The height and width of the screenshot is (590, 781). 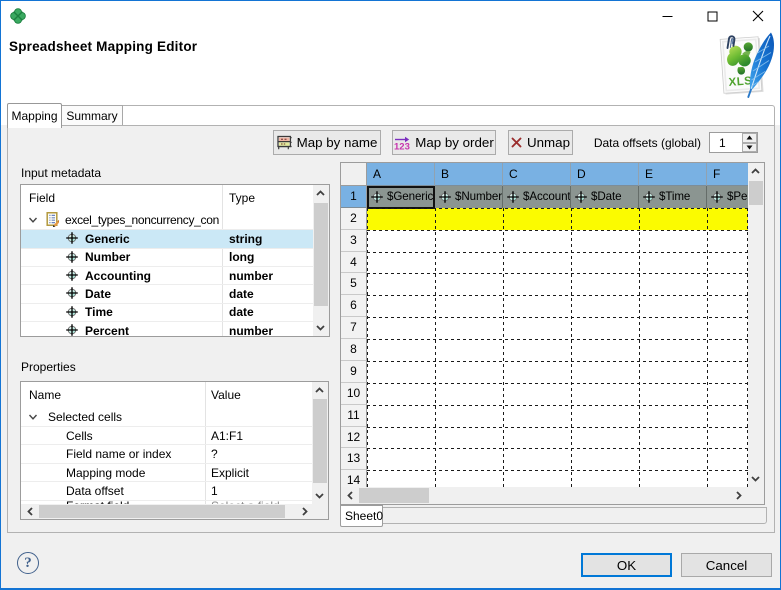 What do you see at coordinates (34, 115) in the screenshot?
I see `tab-mapping: Mapping` at bounding box center [34, 115].